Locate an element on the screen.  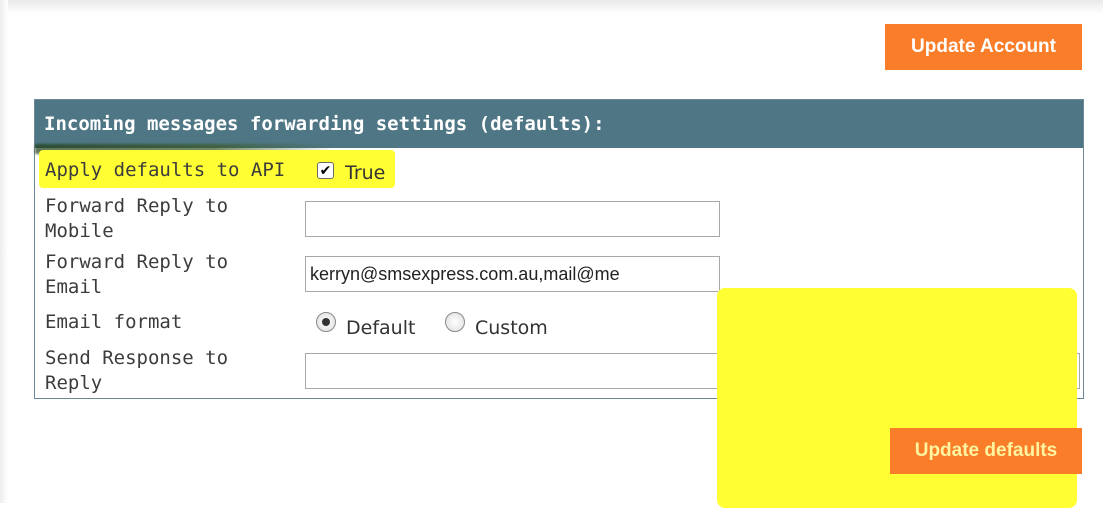
send-response-label: Send Response to Reply is located at coordinates (136, 371).